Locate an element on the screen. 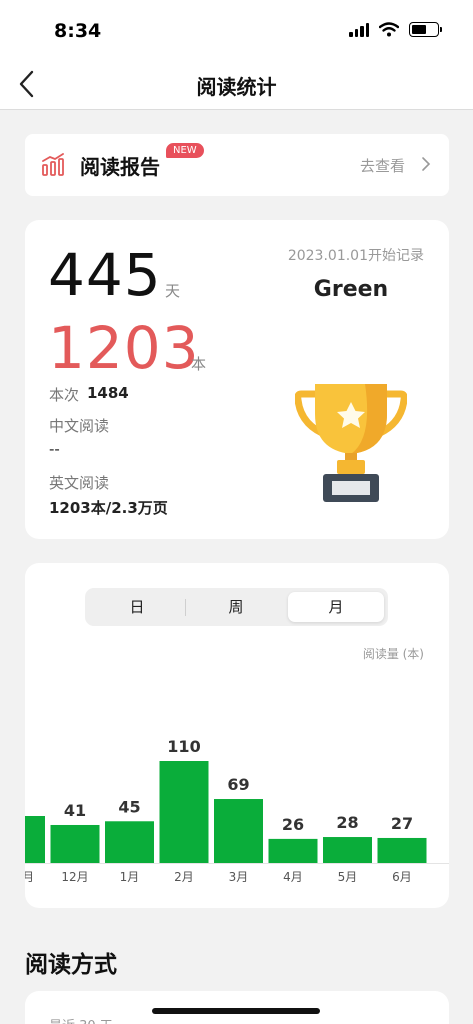  session-label: 本次 is located at coordinates (64, 395).